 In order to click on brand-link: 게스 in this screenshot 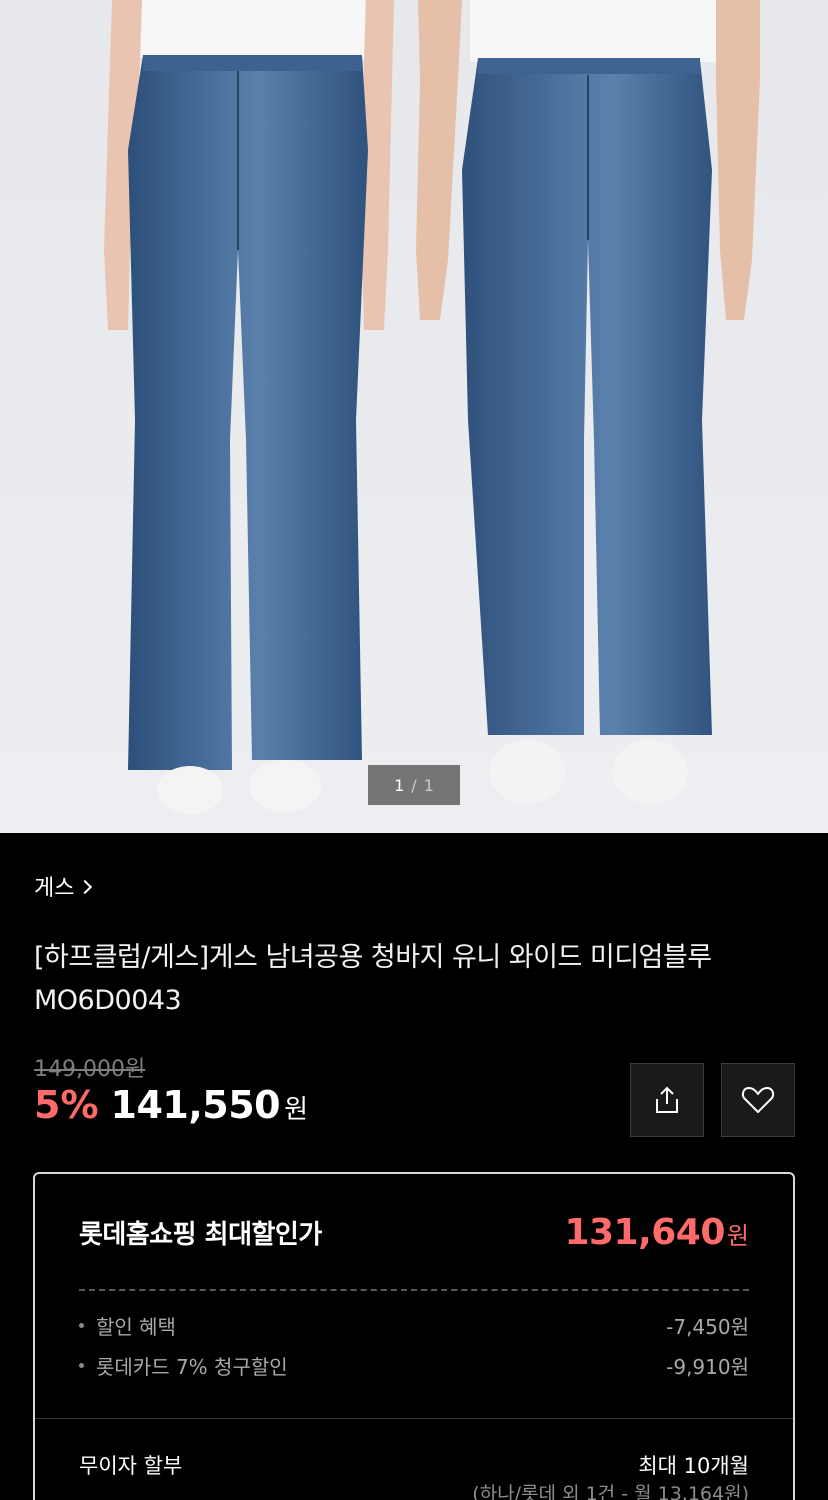, I will do `click(63, 886)`.